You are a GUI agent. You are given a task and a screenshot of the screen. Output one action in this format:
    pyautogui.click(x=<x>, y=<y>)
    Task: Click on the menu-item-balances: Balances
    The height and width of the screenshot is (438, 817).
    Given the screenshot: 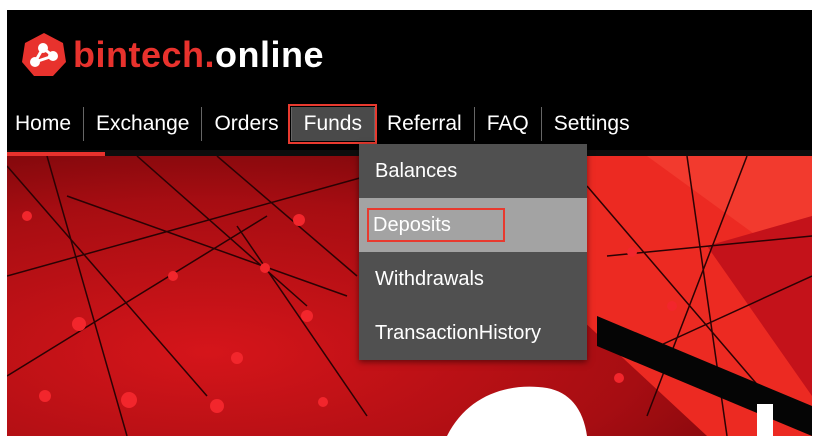 What is the action you would take?
    pyautogui.click(x=473, y=171)
    